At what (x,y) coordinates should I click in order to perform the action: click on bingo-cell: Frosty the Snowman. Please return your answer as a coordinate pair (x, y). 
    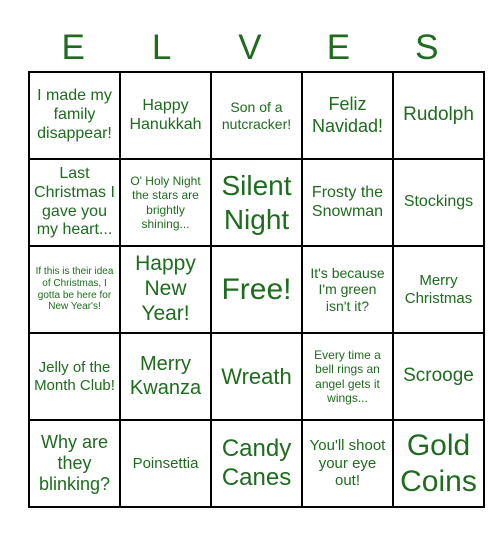
    Looking at the image, I should click on (347, 202).